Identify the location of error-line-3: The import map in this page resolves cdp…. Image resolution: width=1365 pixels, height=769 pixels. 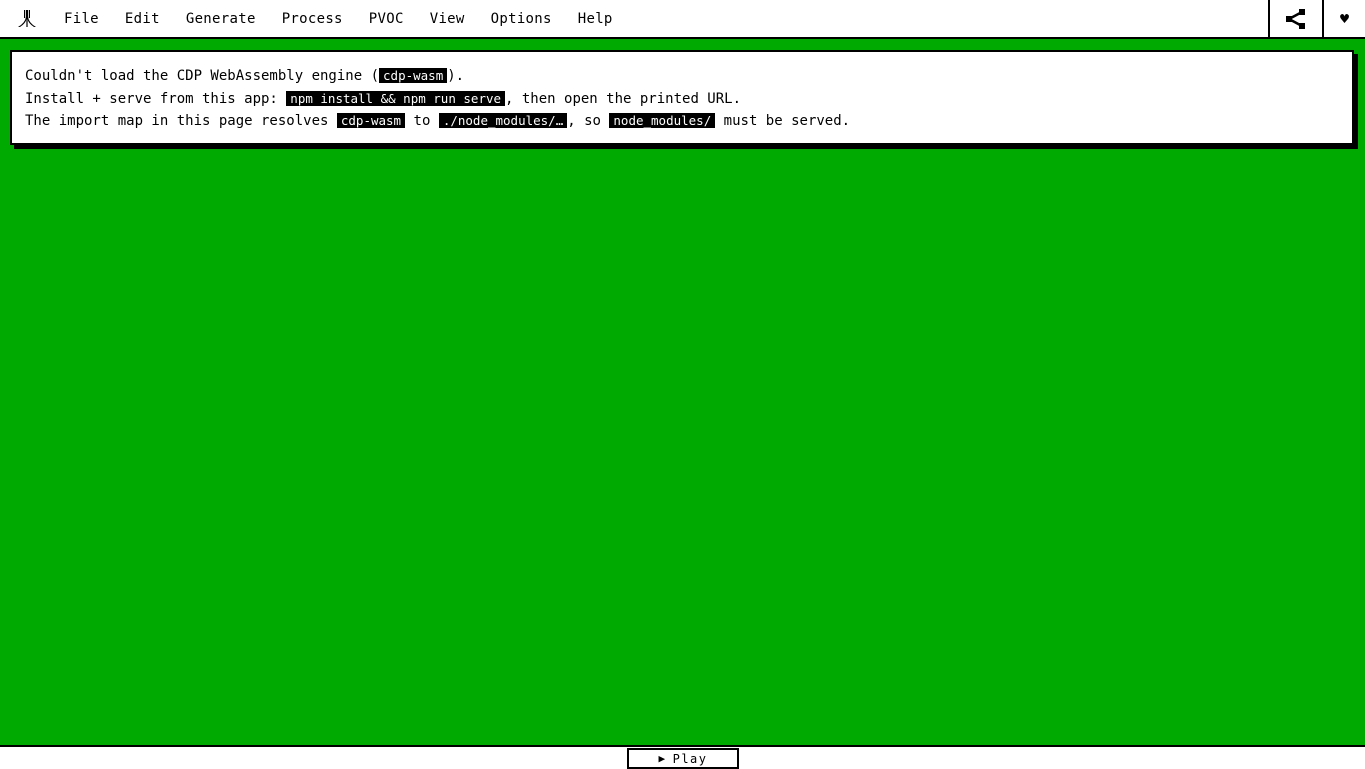
(438, 121).